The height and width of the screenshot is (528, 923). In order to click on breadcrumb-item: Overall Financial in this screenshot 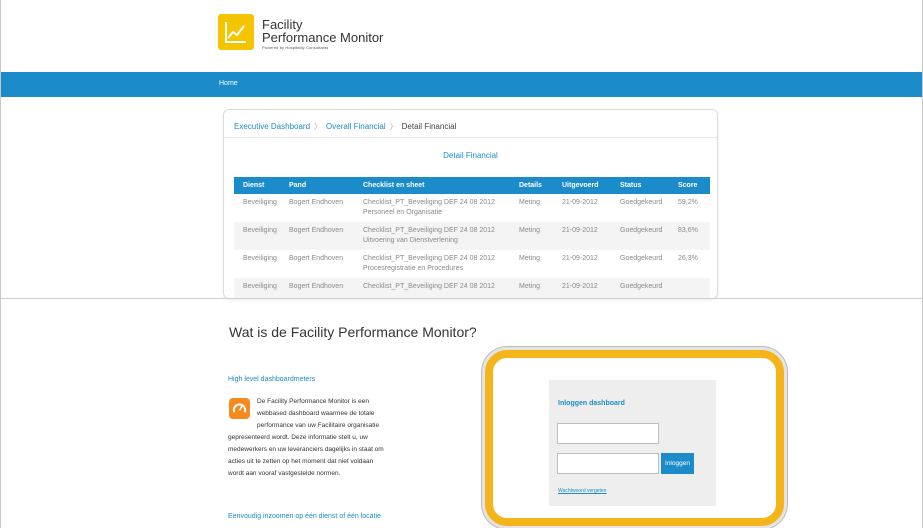, I will do `click(356, 126)`.